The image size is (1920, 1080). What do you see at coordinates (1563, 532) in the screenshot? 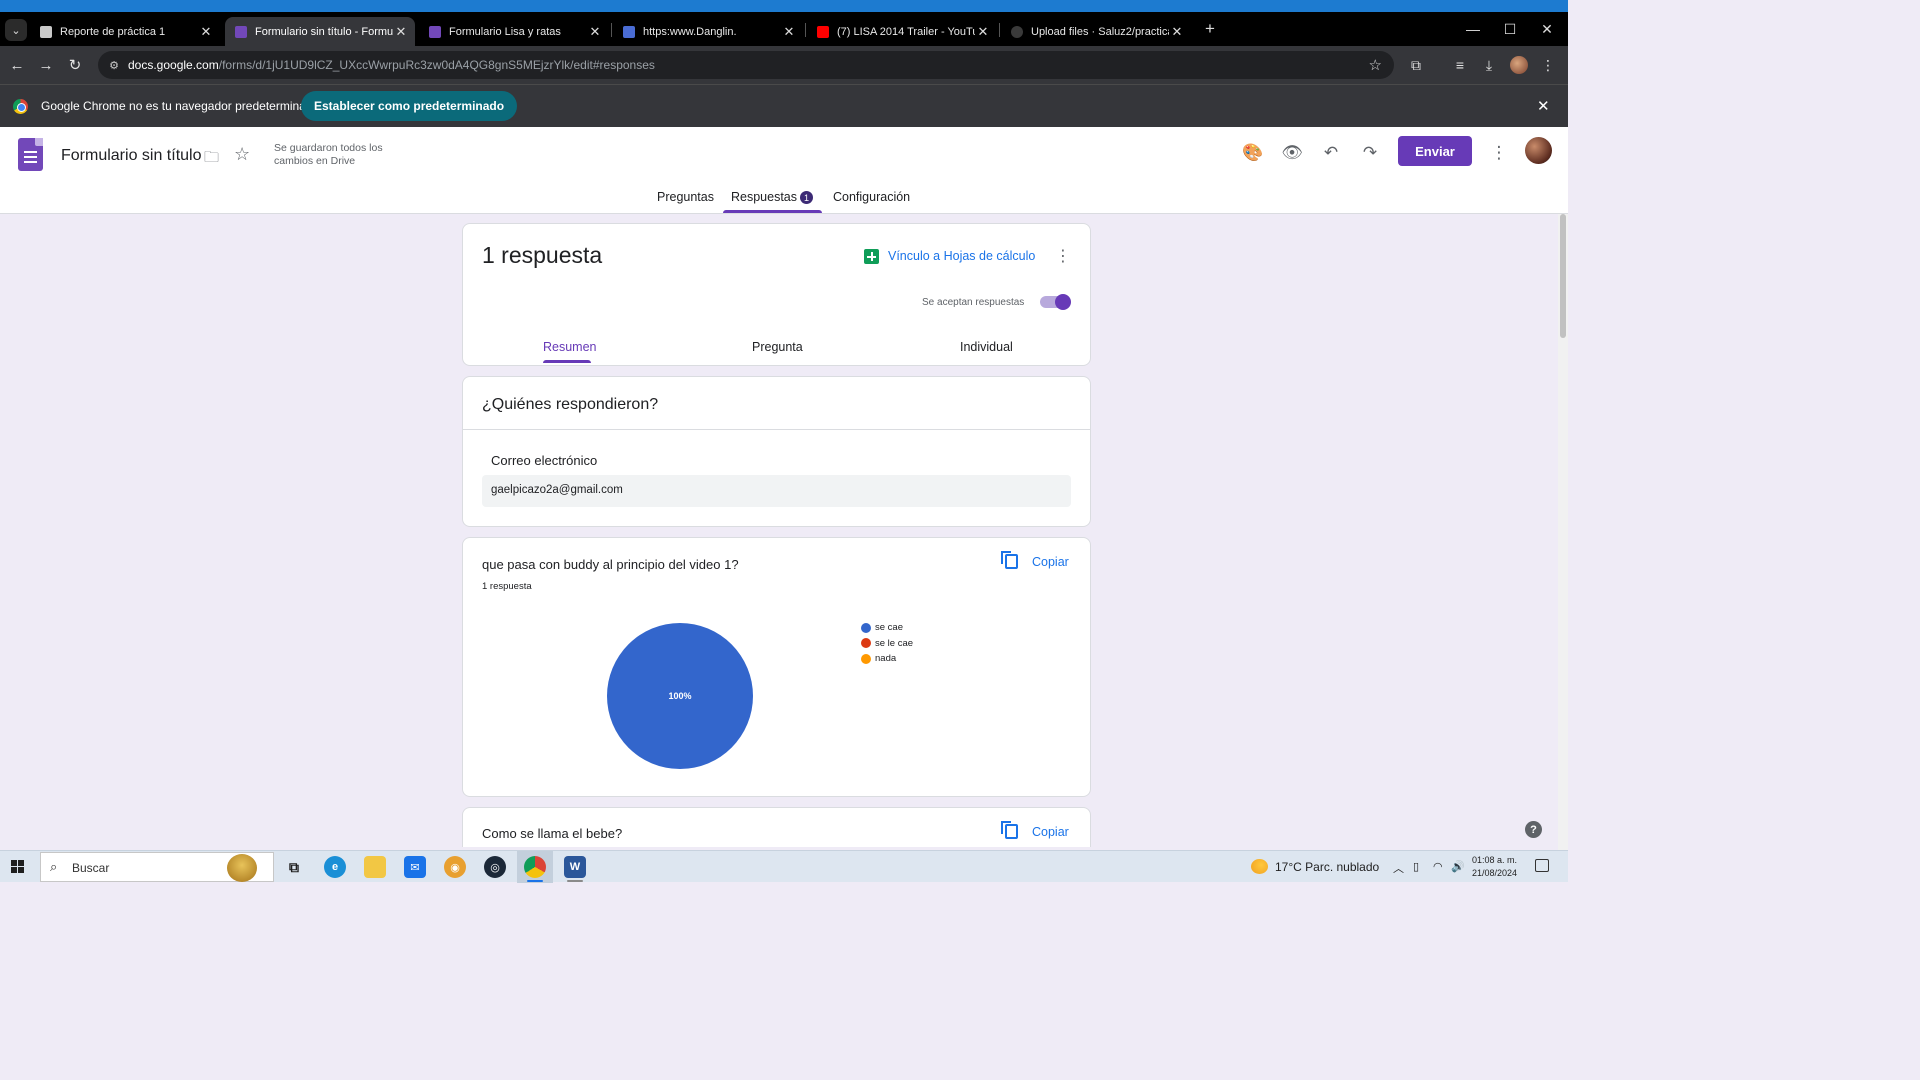
I see `page-scrollbar` at bounding box center [1563, 532].